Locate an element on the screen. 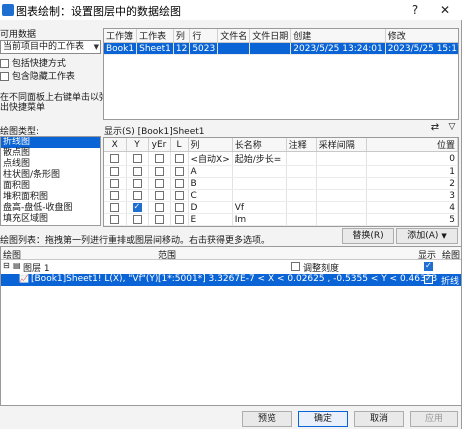 The width and height of the screenshot is (474, 429). include-hidden-checkbox is located at coordinates (4, 76).